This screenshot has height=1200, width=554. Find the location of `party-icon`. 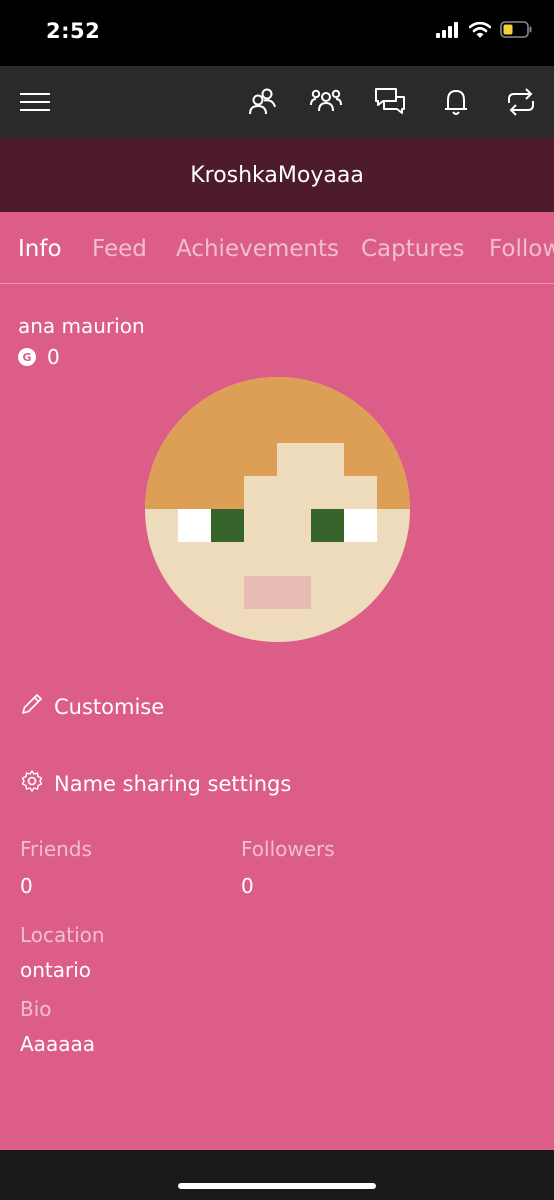

party-icon is located at coordinates (326, 102).